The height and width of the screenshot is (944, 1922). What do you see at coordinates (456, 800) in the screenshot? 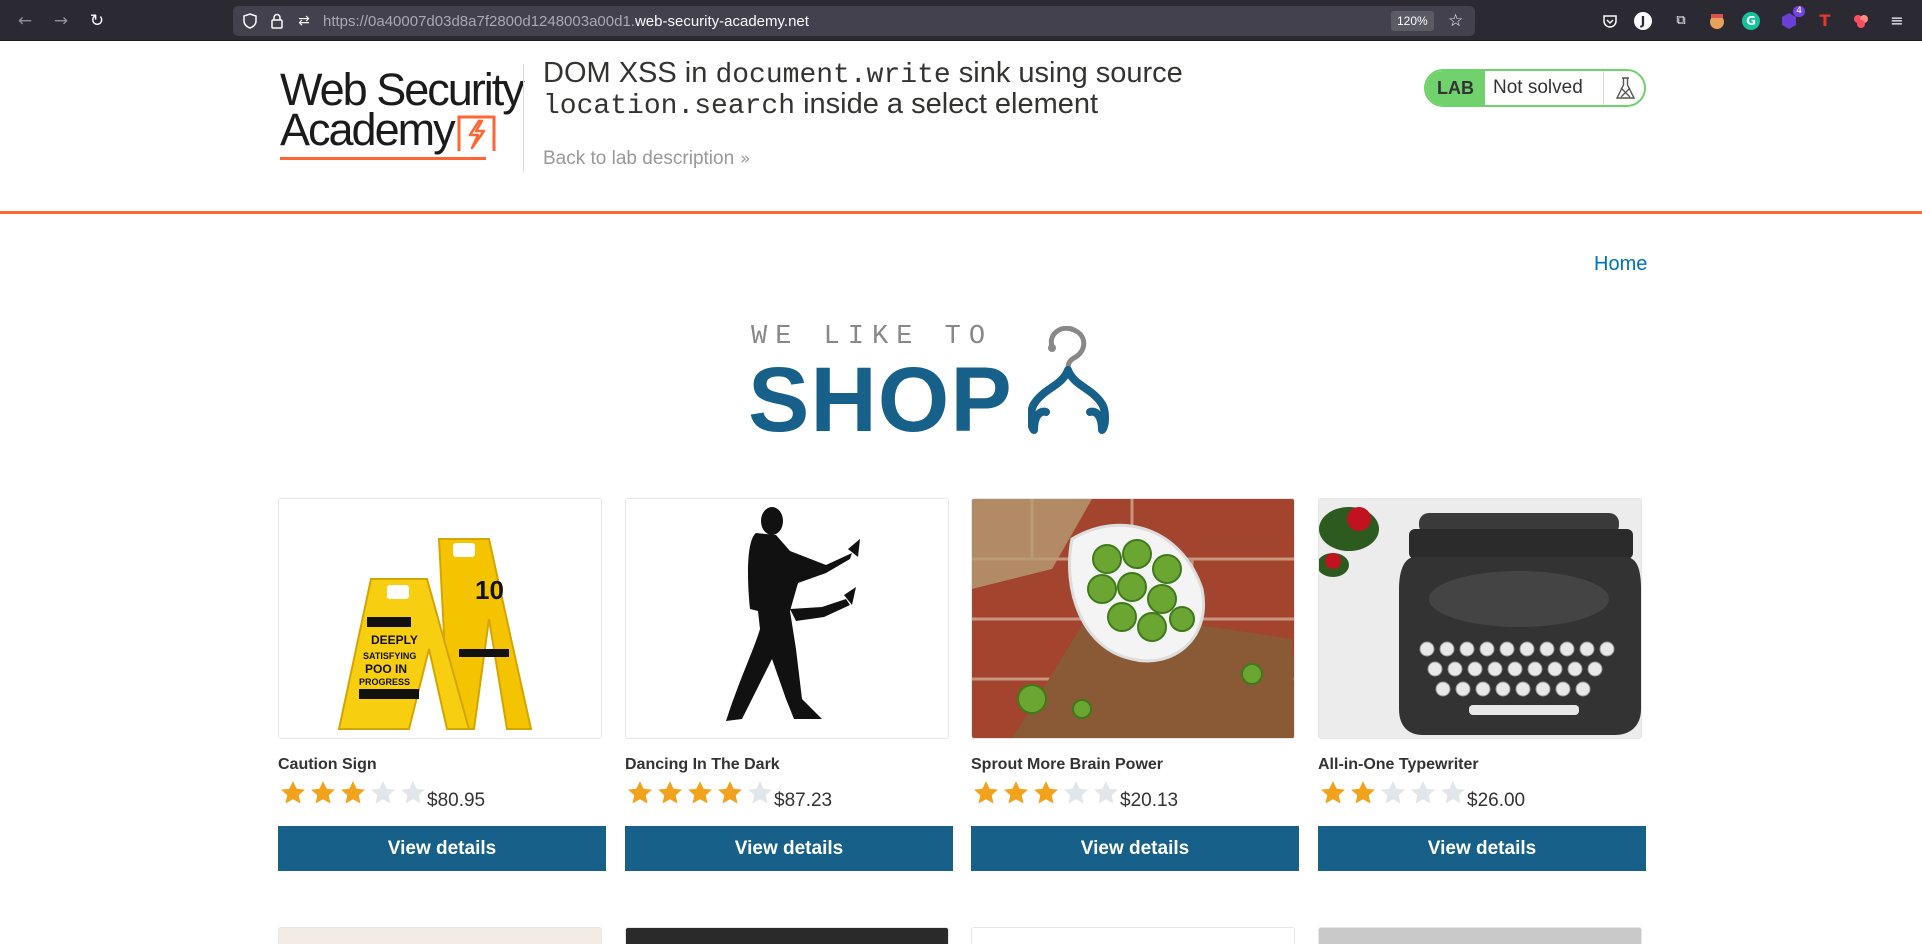
I see `product-price: $80.95` at bounding box center [456, 800].